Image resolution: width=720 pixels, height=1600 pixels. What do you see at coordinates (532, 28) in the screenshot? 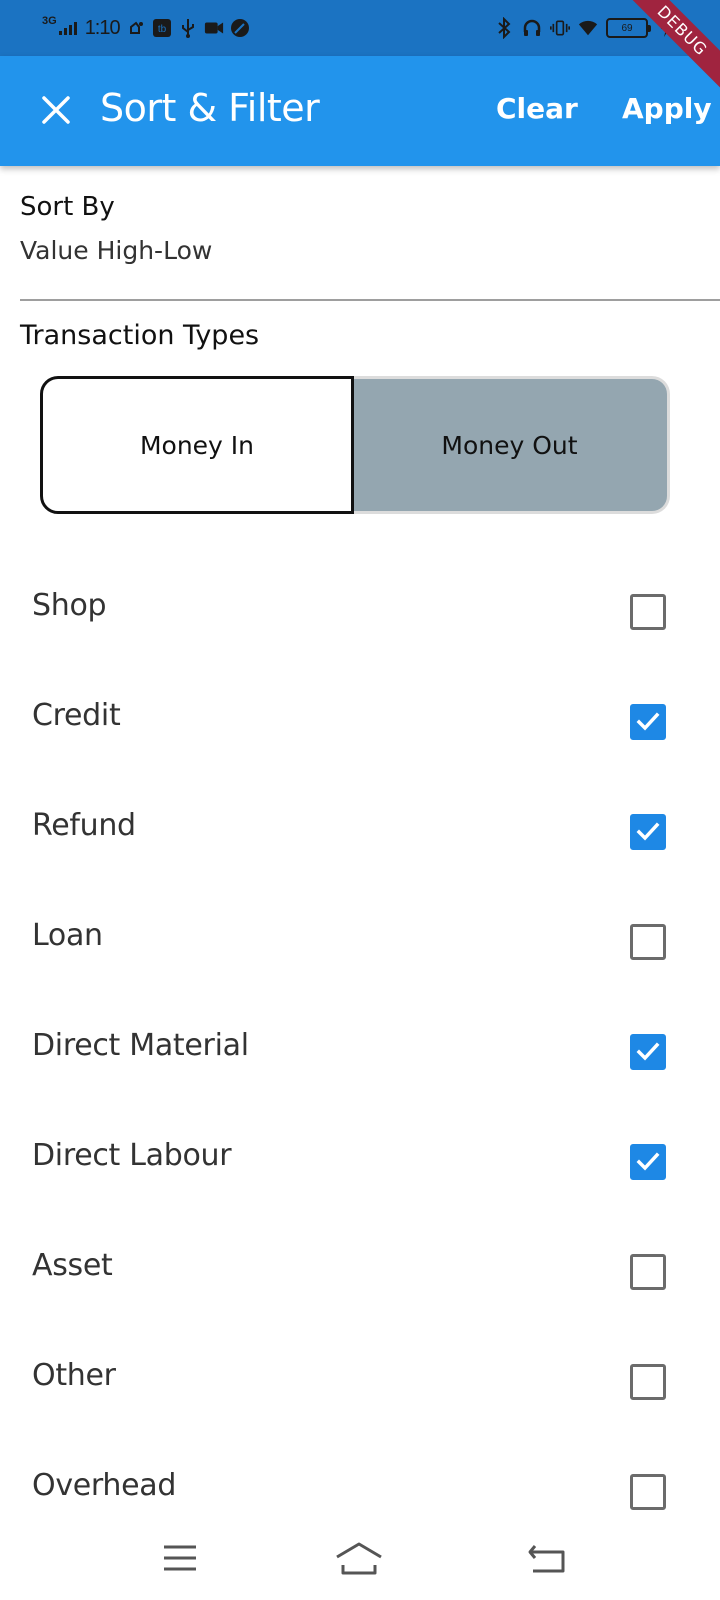
I see `headphones-icon` at bounding box center [532, 28].